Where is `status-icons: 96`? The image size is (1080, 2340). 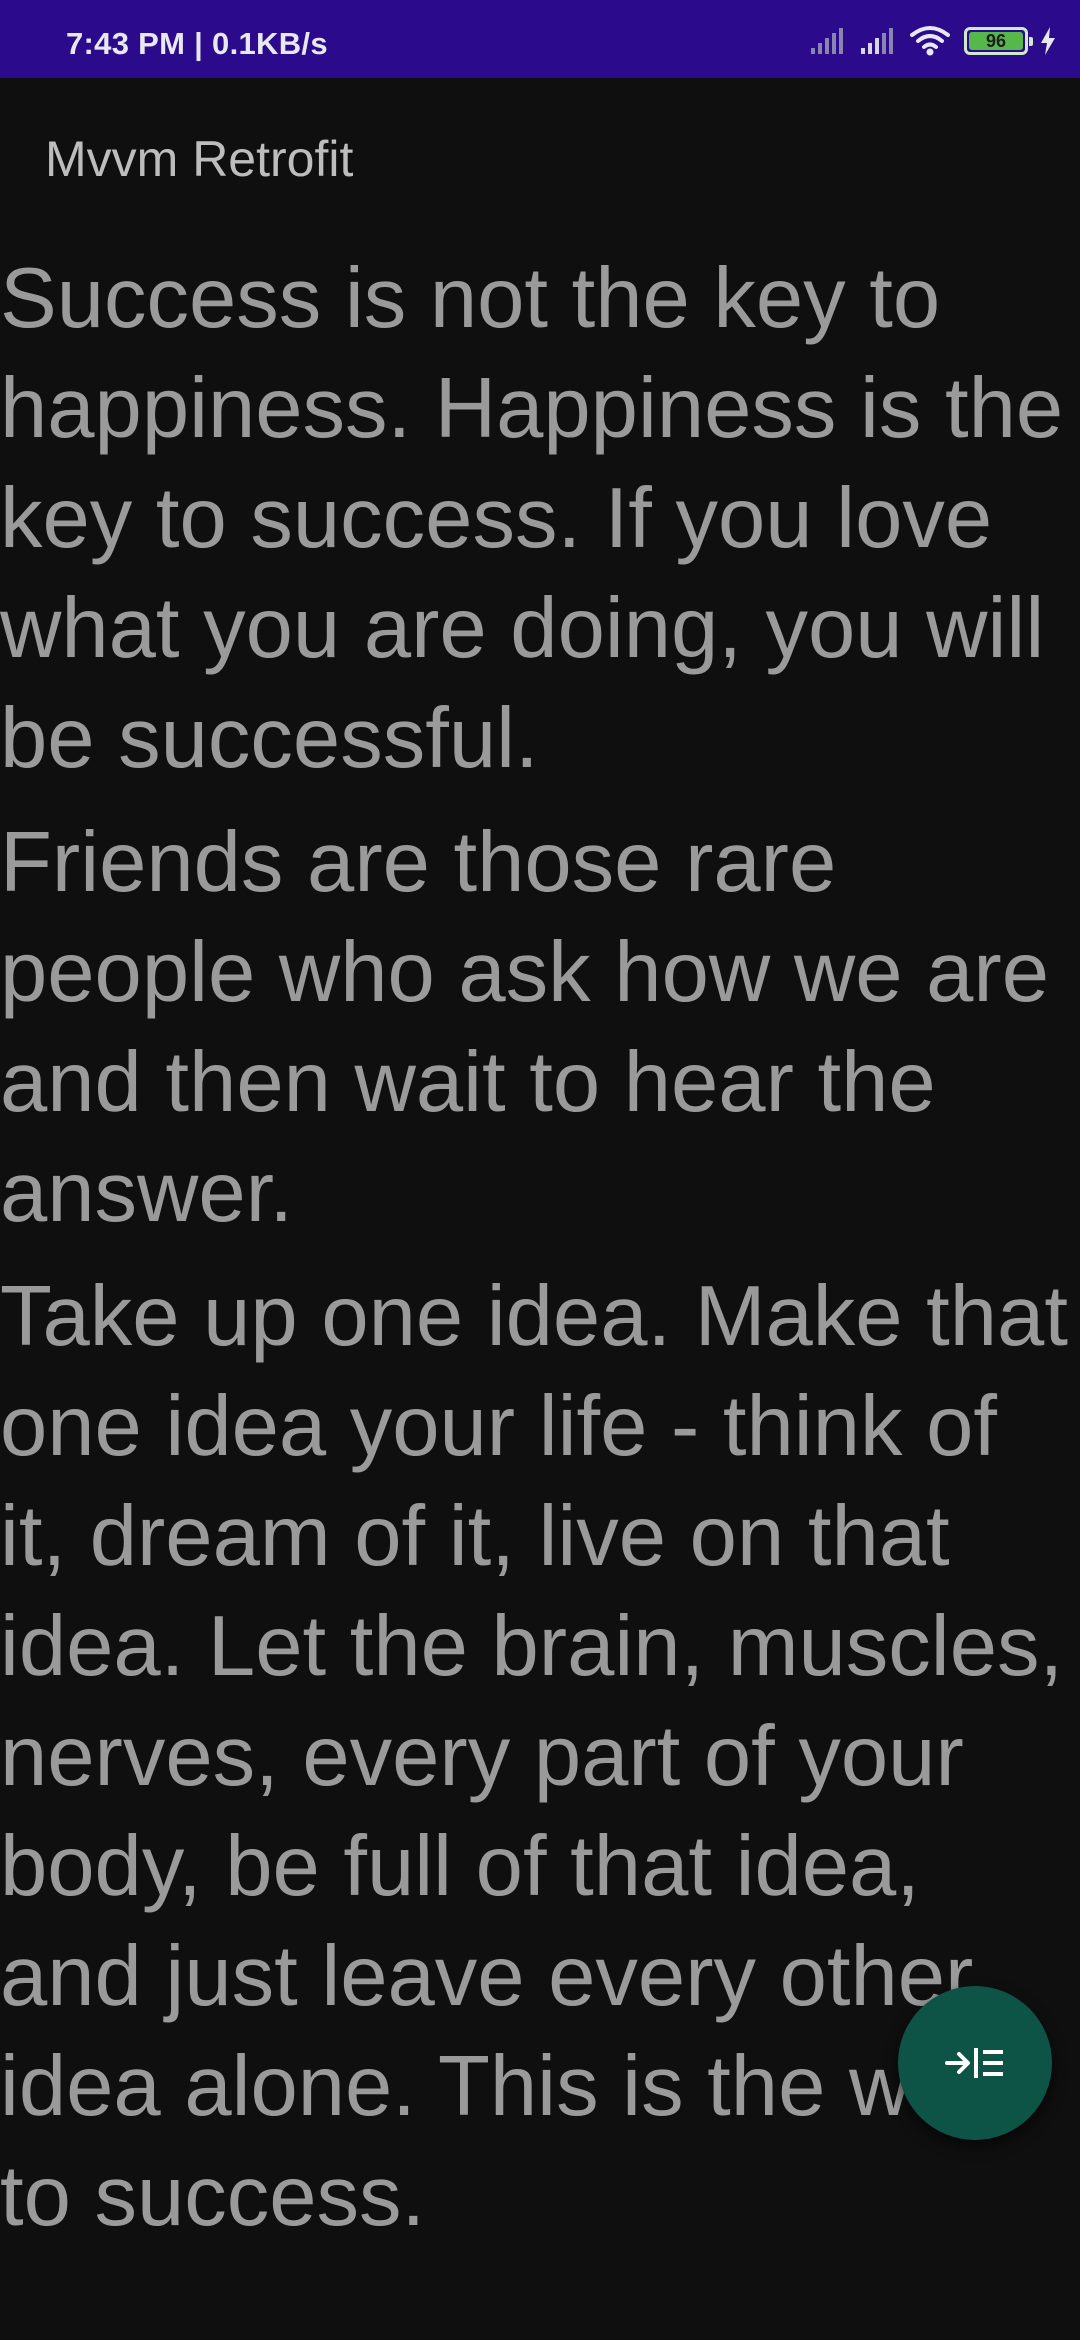 status-icons: 96 is located at coordinates (934, 41).